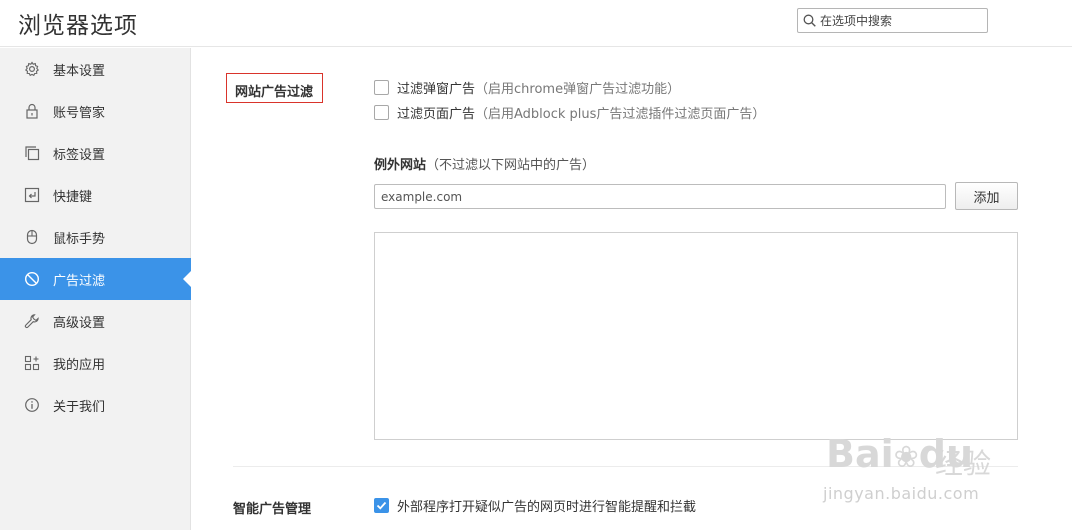 The height and width of the screenshot is (530, 1072). I want to click on sidebar-item-label: 账号管家, so click(79, 113).